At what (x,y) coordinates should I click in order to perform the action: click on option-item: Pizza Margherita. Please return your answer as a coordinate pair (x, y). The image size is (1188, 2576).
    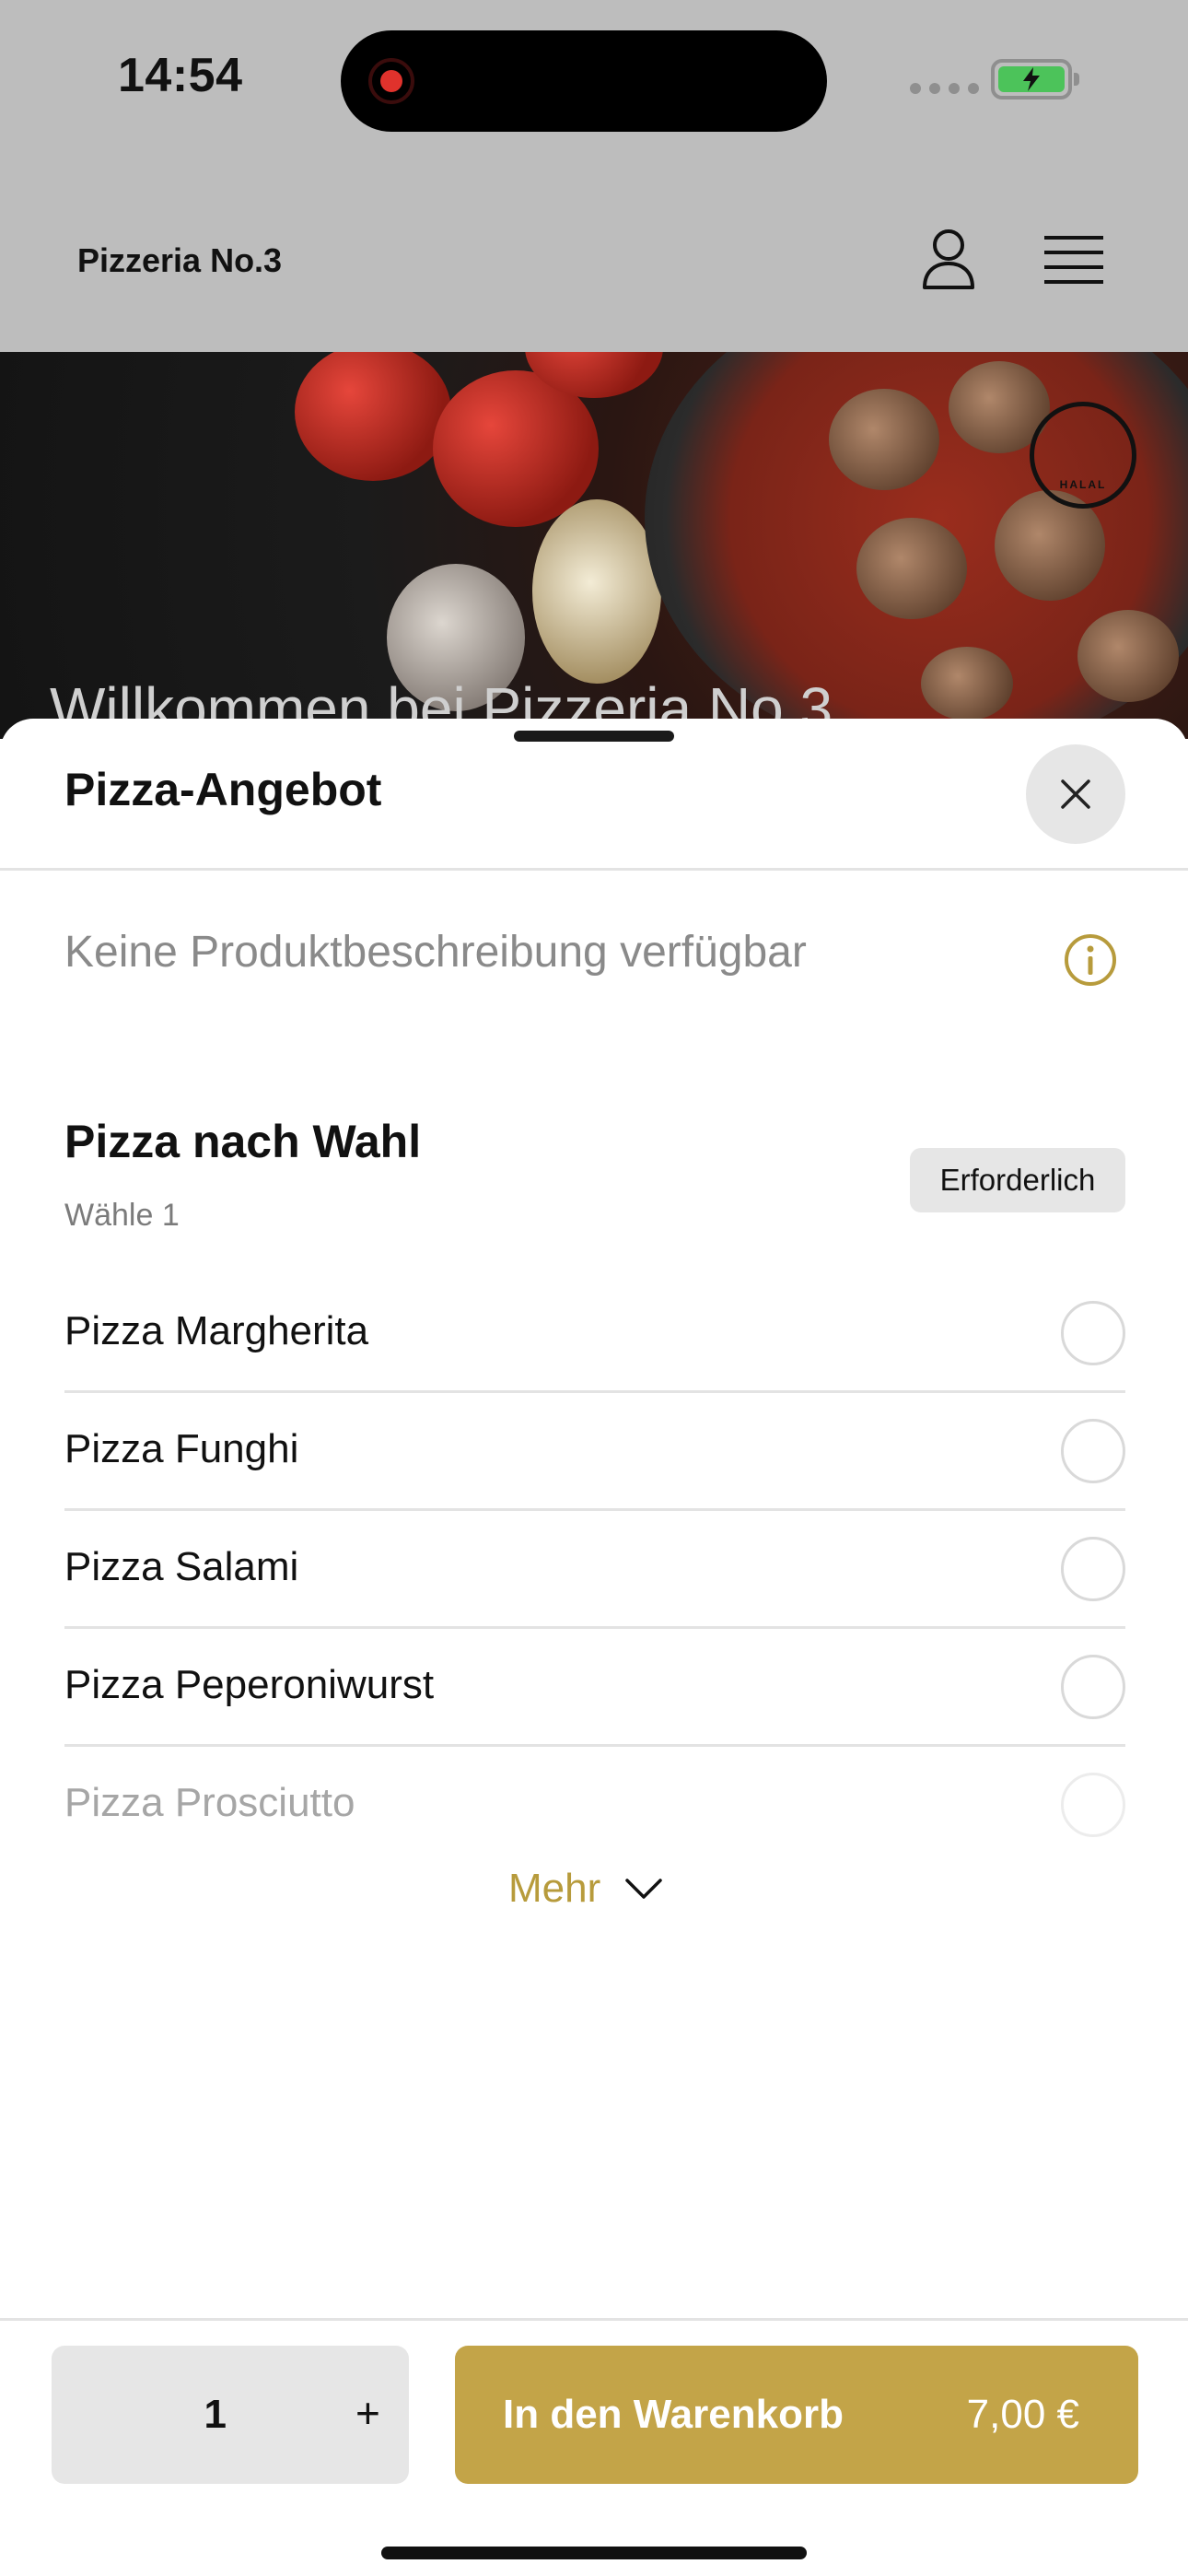
    Looking at the image, I should click on (594, 1334).